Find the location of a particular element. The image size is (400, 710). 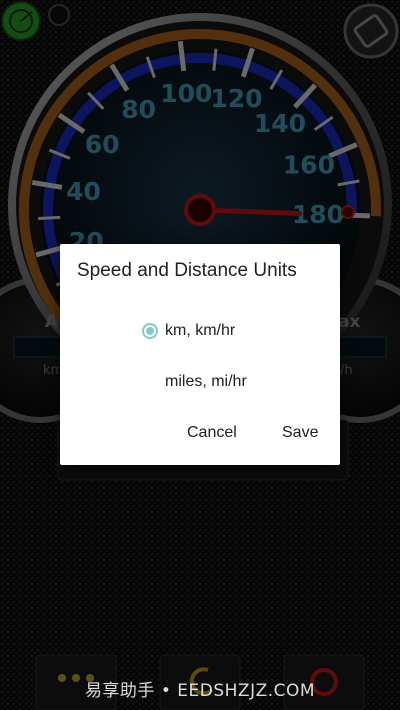

cancel-button: Cancel is located at coordinates (212, 433).